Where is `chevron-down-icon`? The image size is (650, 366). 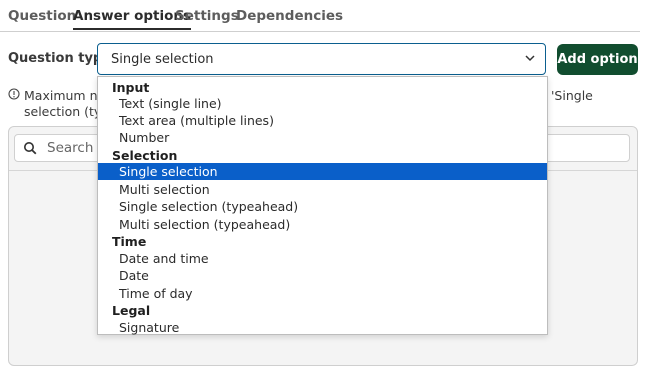 chevron-down-icon is located at coordinates (530, 58).